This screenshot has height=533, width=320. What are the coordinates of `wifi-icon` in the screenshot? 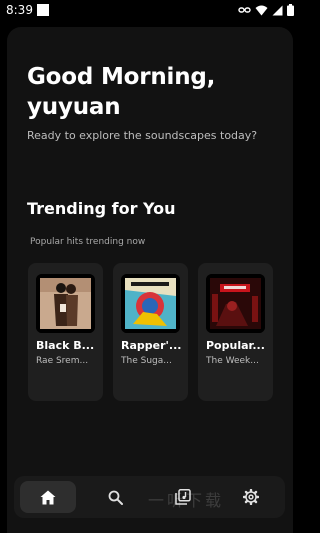 It's located at (261, 10).